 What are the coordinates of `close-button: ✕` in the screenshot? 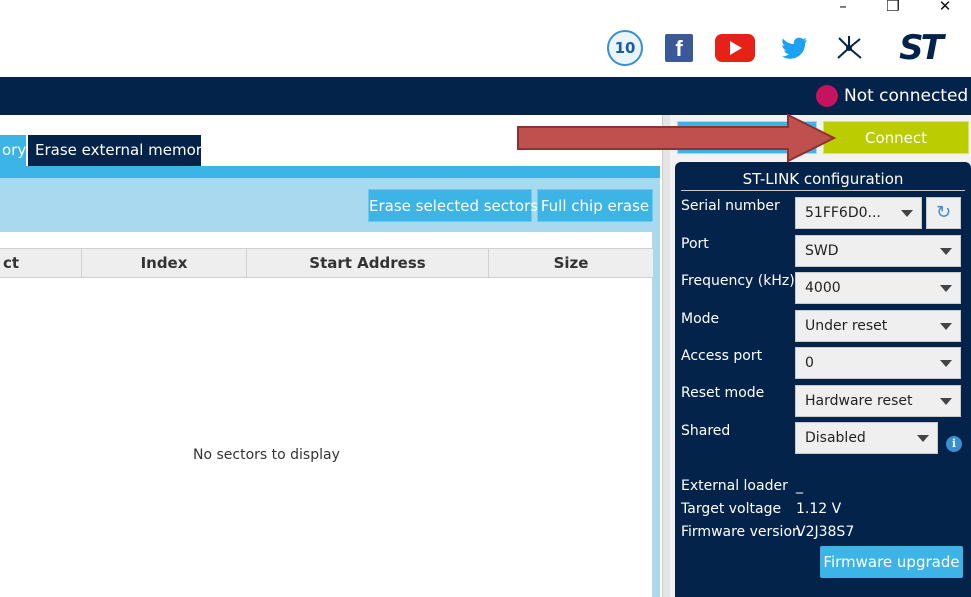 It's located at (945, 7).